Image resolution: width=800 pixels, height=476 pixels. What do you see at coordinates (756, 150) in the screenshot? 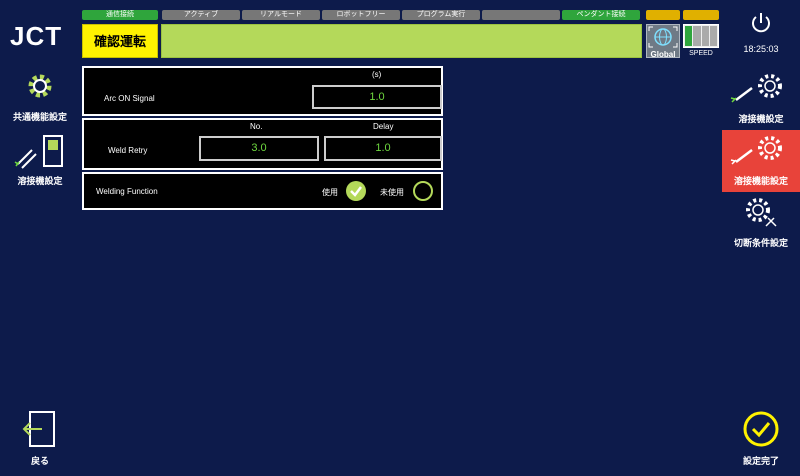
I see `welding-function-icon` at bounding box center [756, 150].